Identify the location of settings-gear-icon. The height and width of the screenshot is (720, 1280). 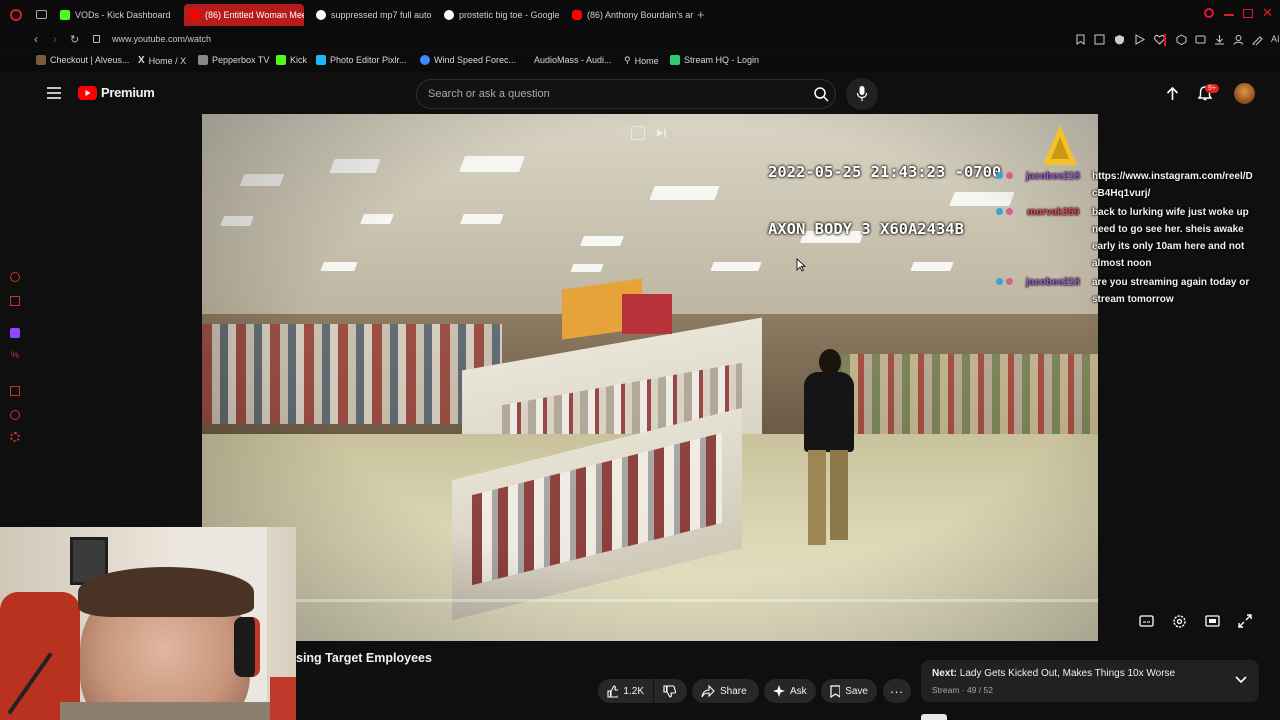
(1179, 621).